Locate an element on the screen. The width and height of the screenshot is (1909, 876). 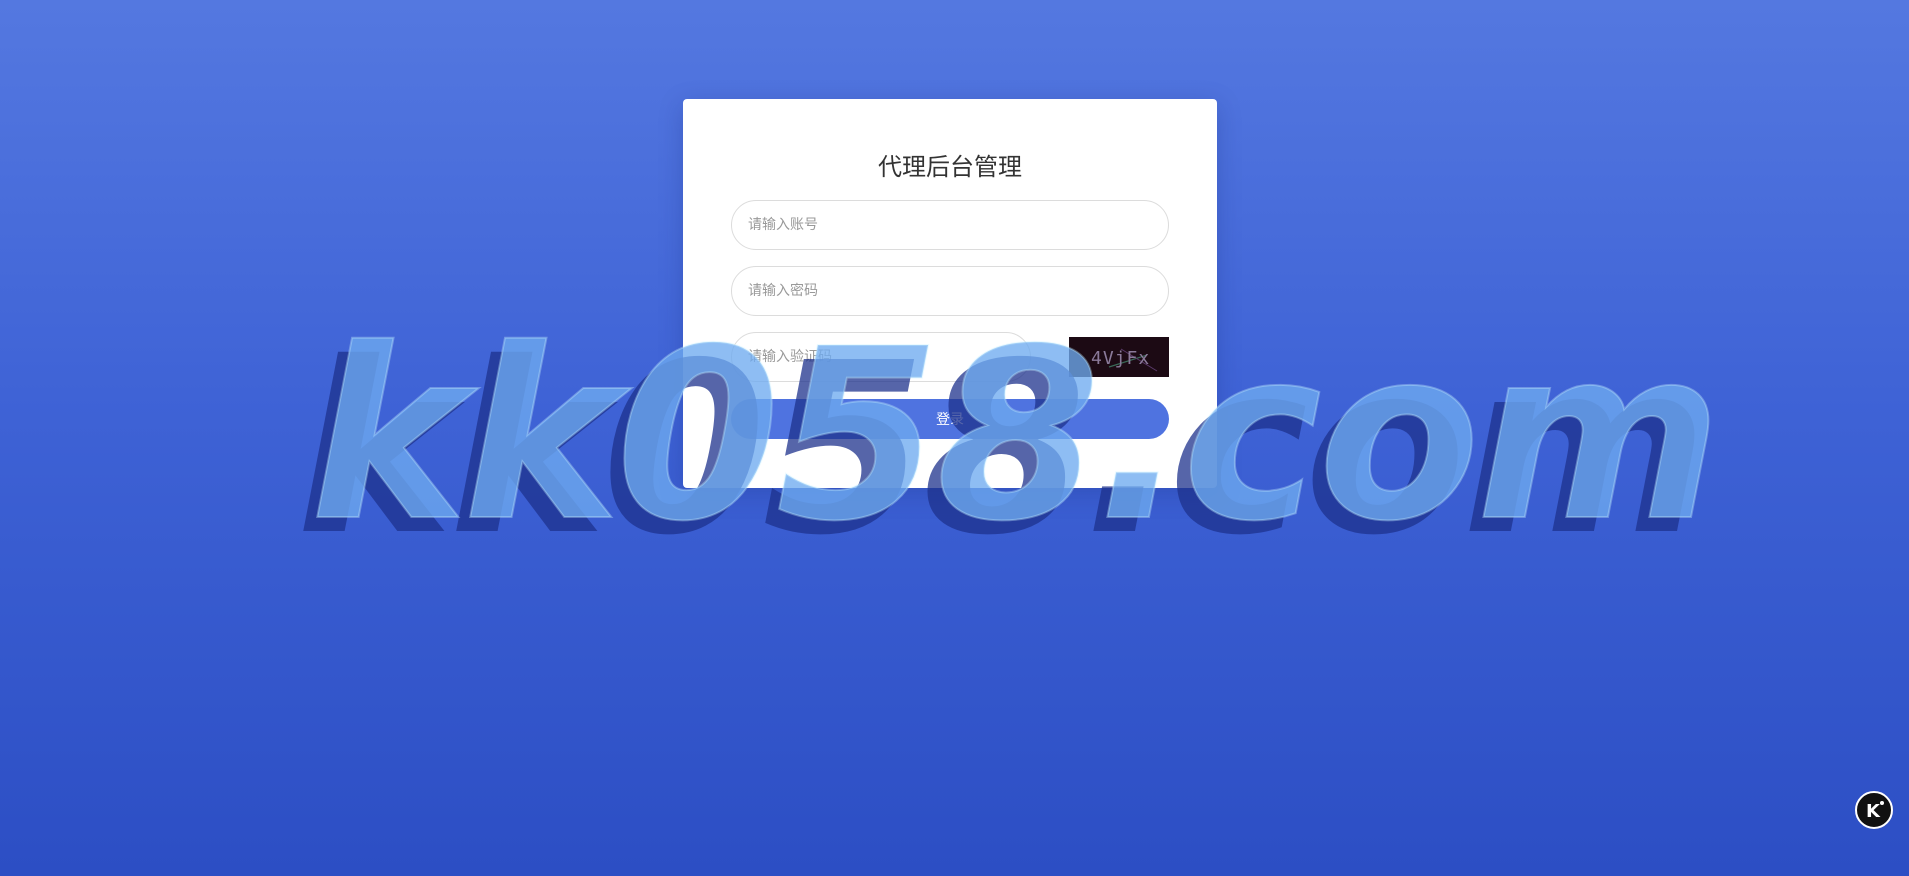
captcha-text: 4VjFx is located at coordinates (1120, 358).